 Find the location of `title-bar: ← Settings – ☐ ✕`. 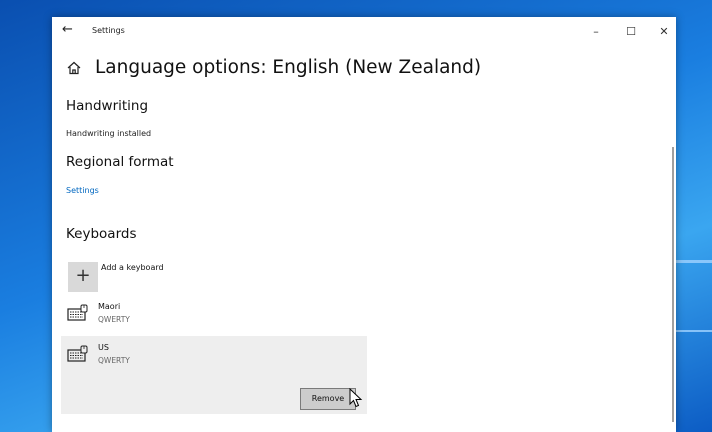

title-bar: ← Settings – ☐ ✕ is located at coordinates (364, 32).